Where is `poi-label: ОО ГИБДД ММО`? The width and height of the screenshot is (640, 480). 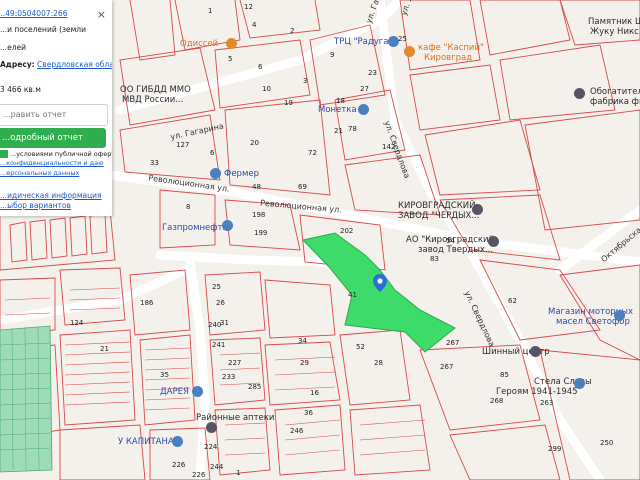 poi-label: ОО ГИБДД ММО is located at coordinates (155, 90).